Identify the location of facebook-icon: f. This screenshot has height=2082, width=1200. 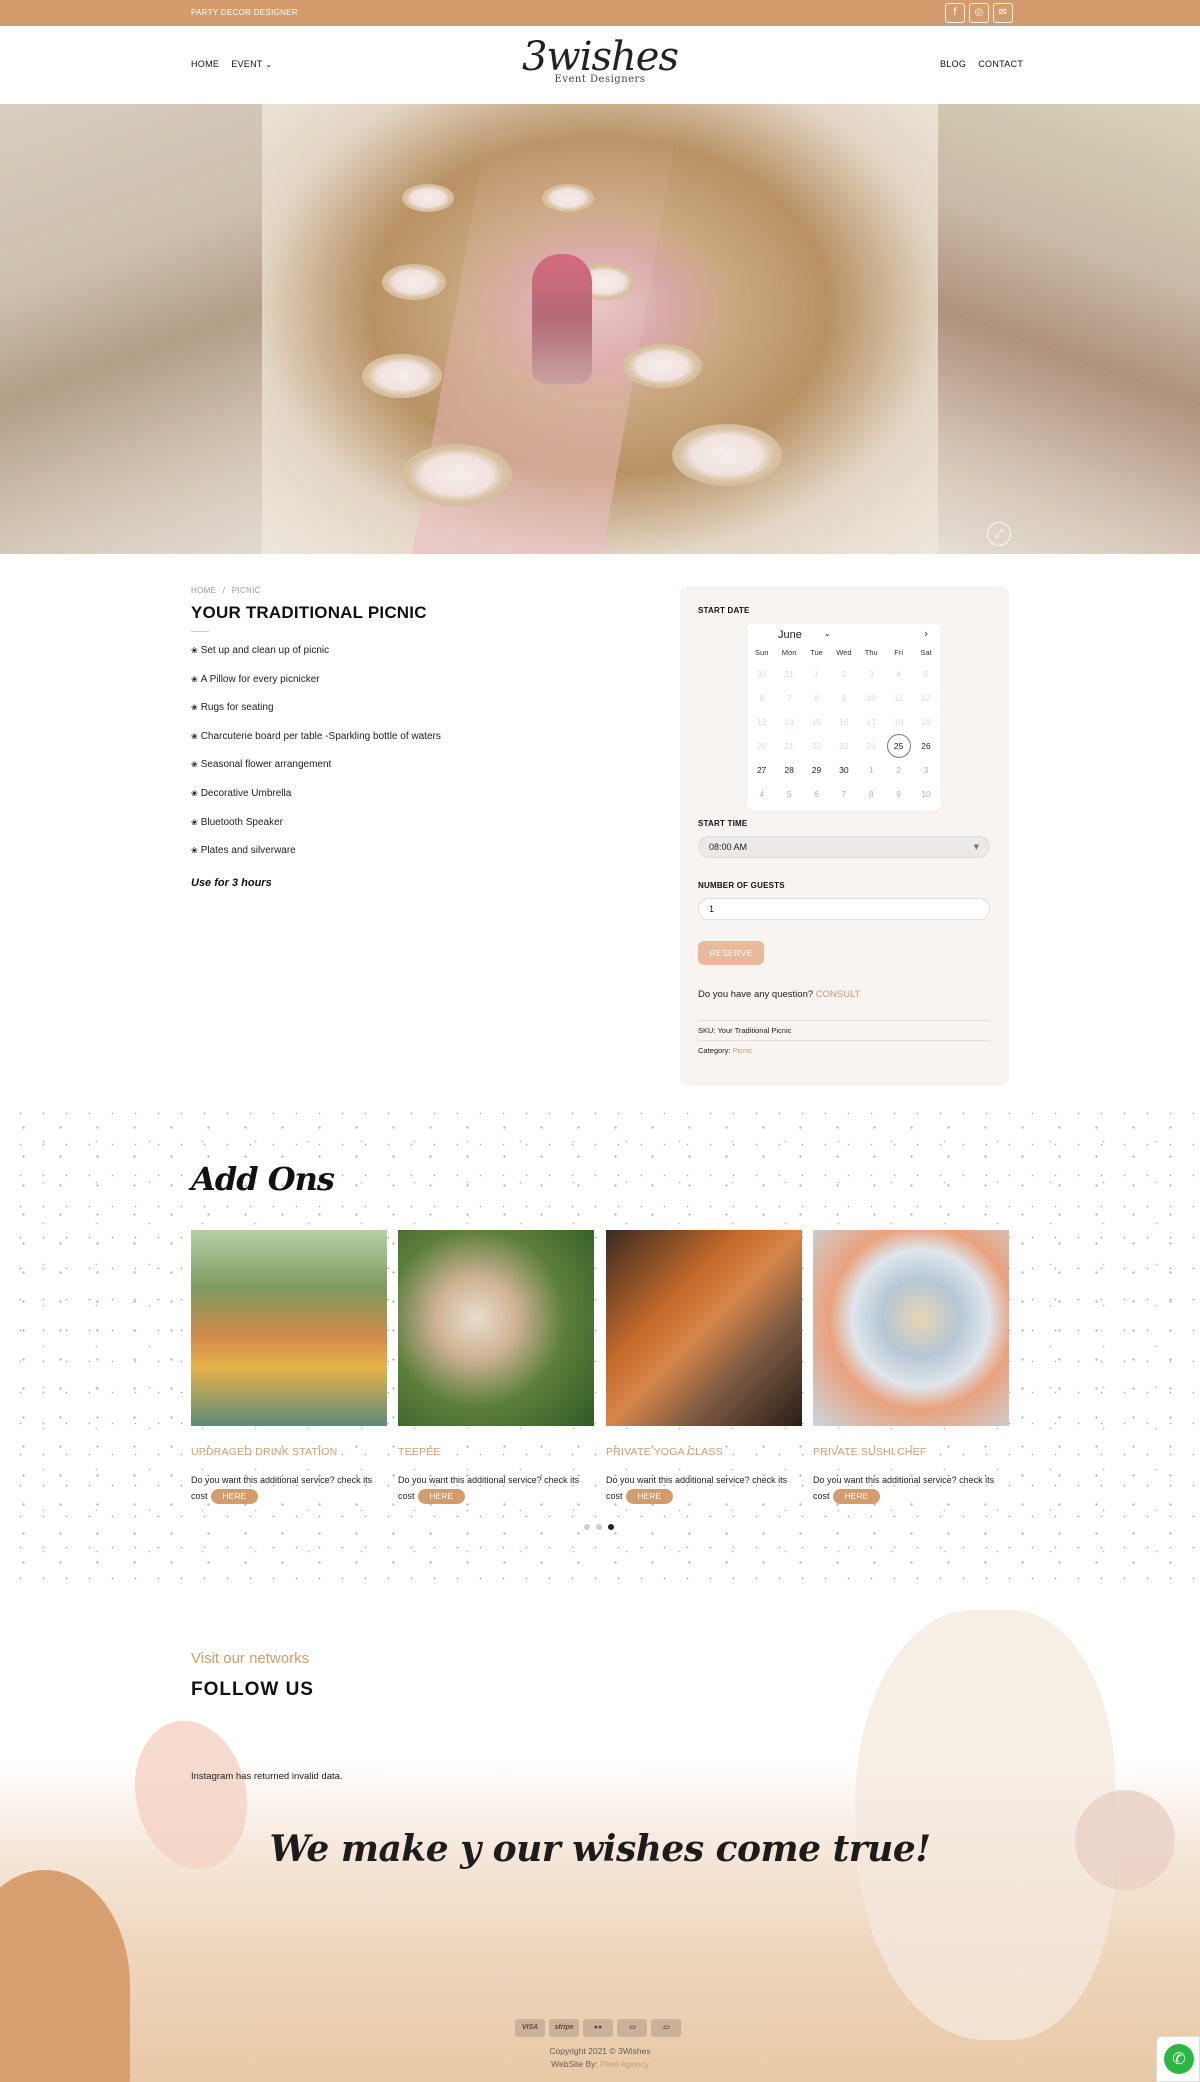
(955, 13).